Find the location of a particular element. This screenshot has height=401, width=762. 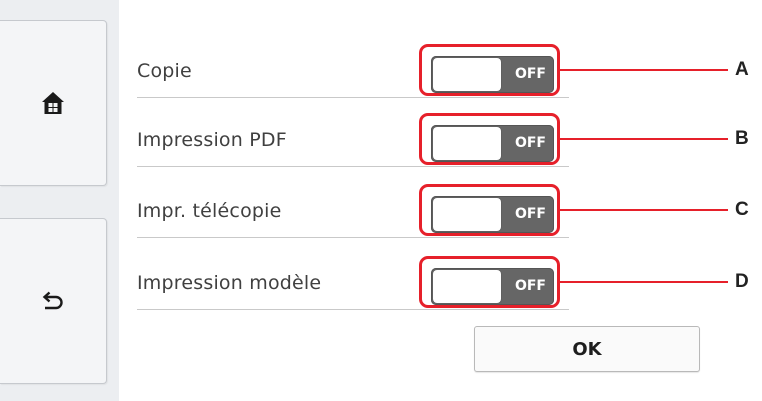

callout-line-c is located at coordinates (644, 210).